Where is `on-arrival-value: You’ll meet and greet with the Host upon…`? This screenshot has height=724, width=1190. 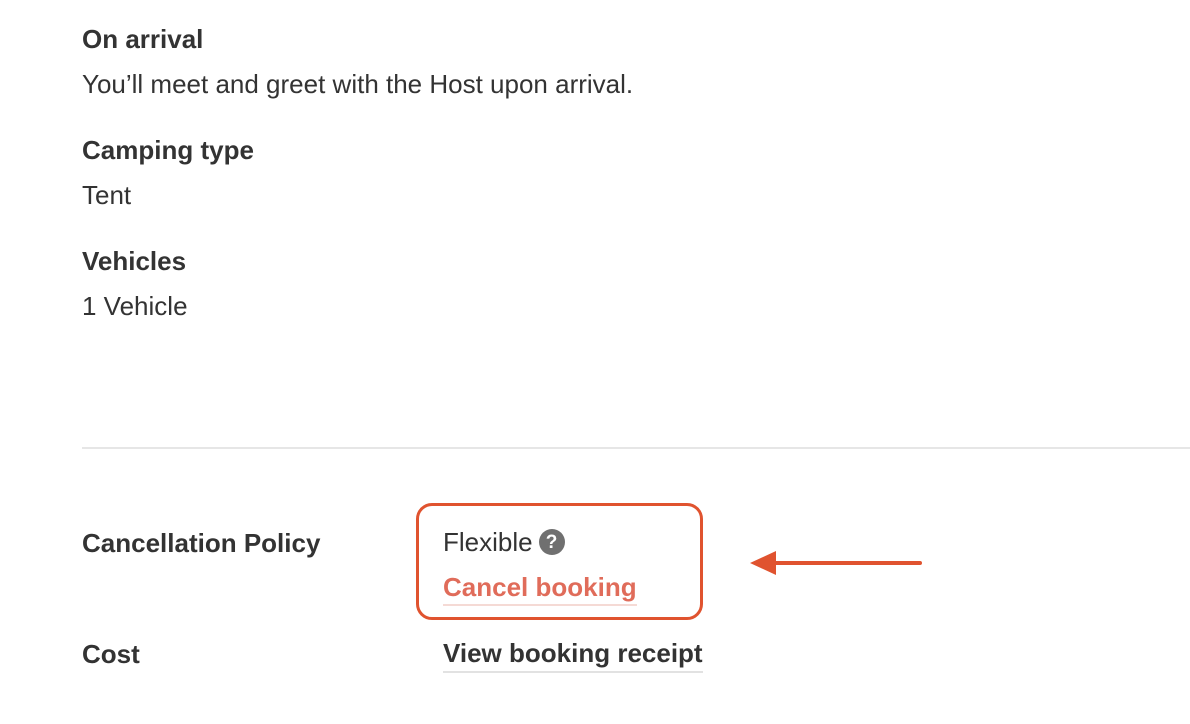
on-arrival-value: You’ll meet and greet with the Host upon… is located at coordinates (358, 84).